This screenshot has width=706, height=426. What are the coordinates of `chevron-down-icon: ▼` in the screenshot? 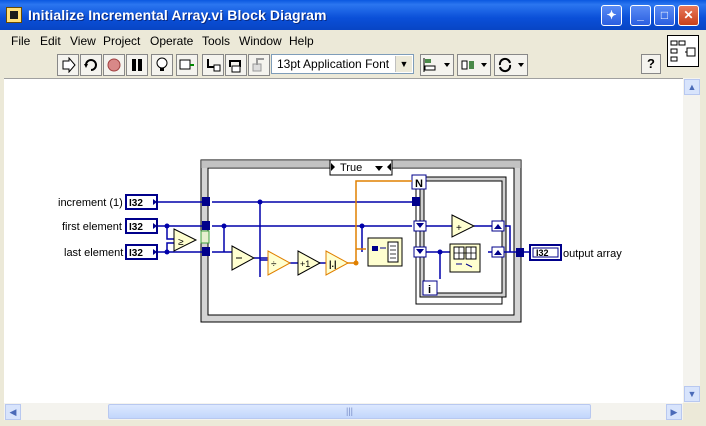 It's located at (403, 64).